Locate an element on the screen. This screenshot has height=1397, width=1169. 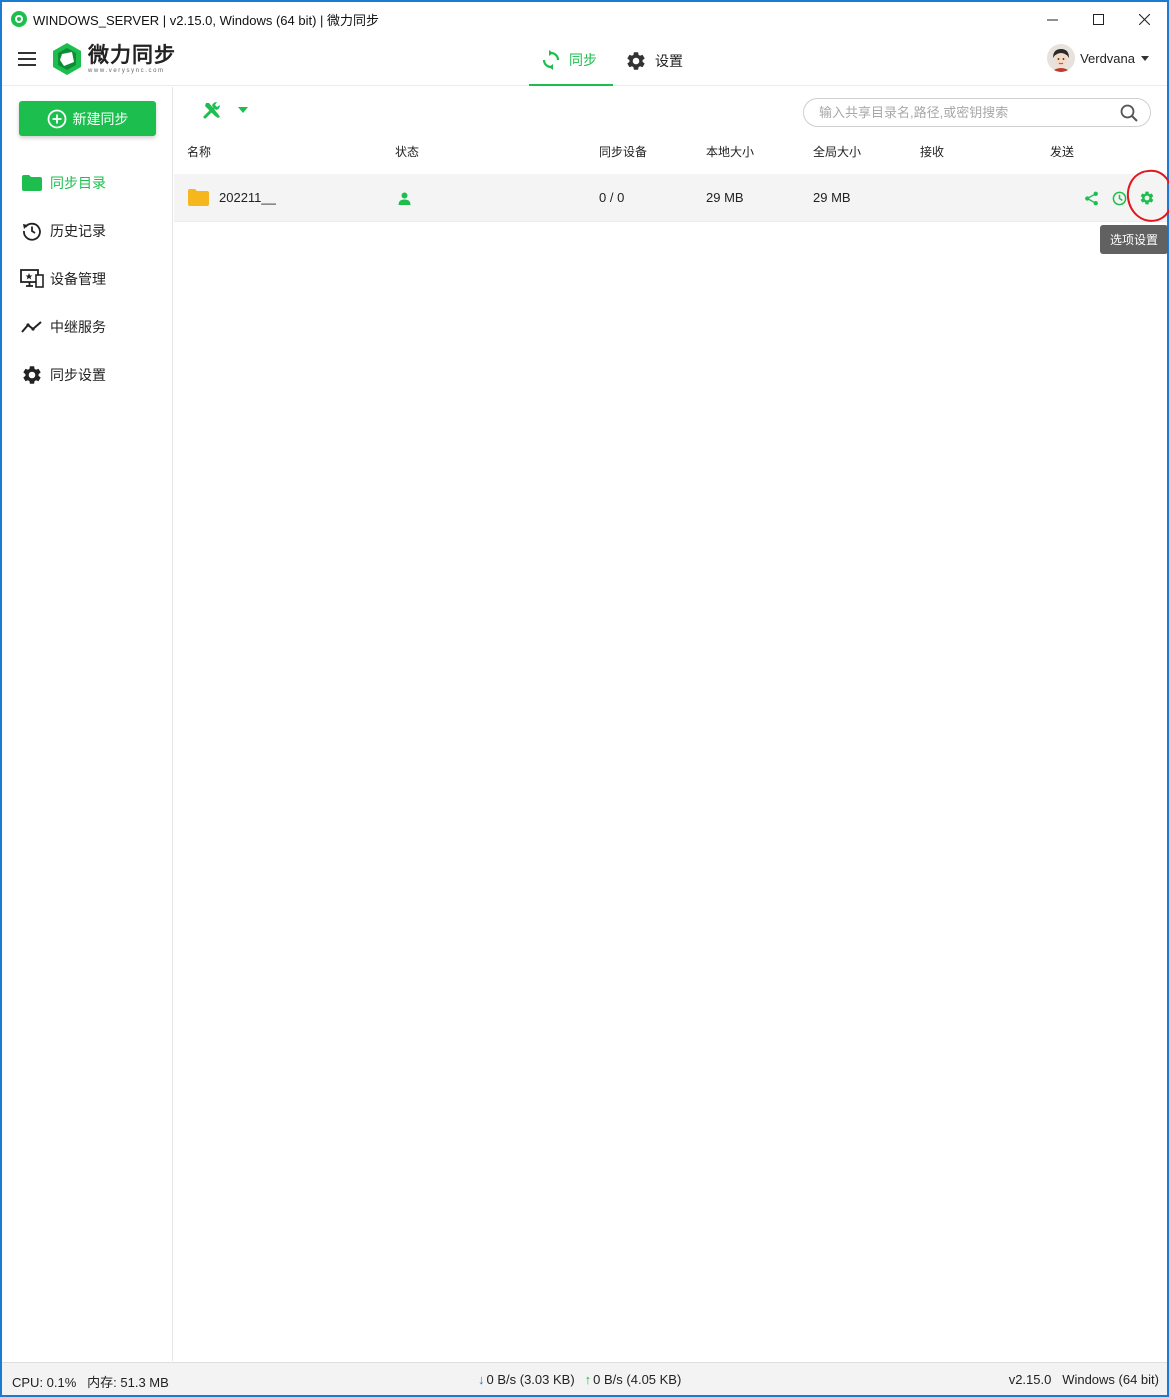
sidebar-item-history: 历史记录 is located at coordinates (87, 231).